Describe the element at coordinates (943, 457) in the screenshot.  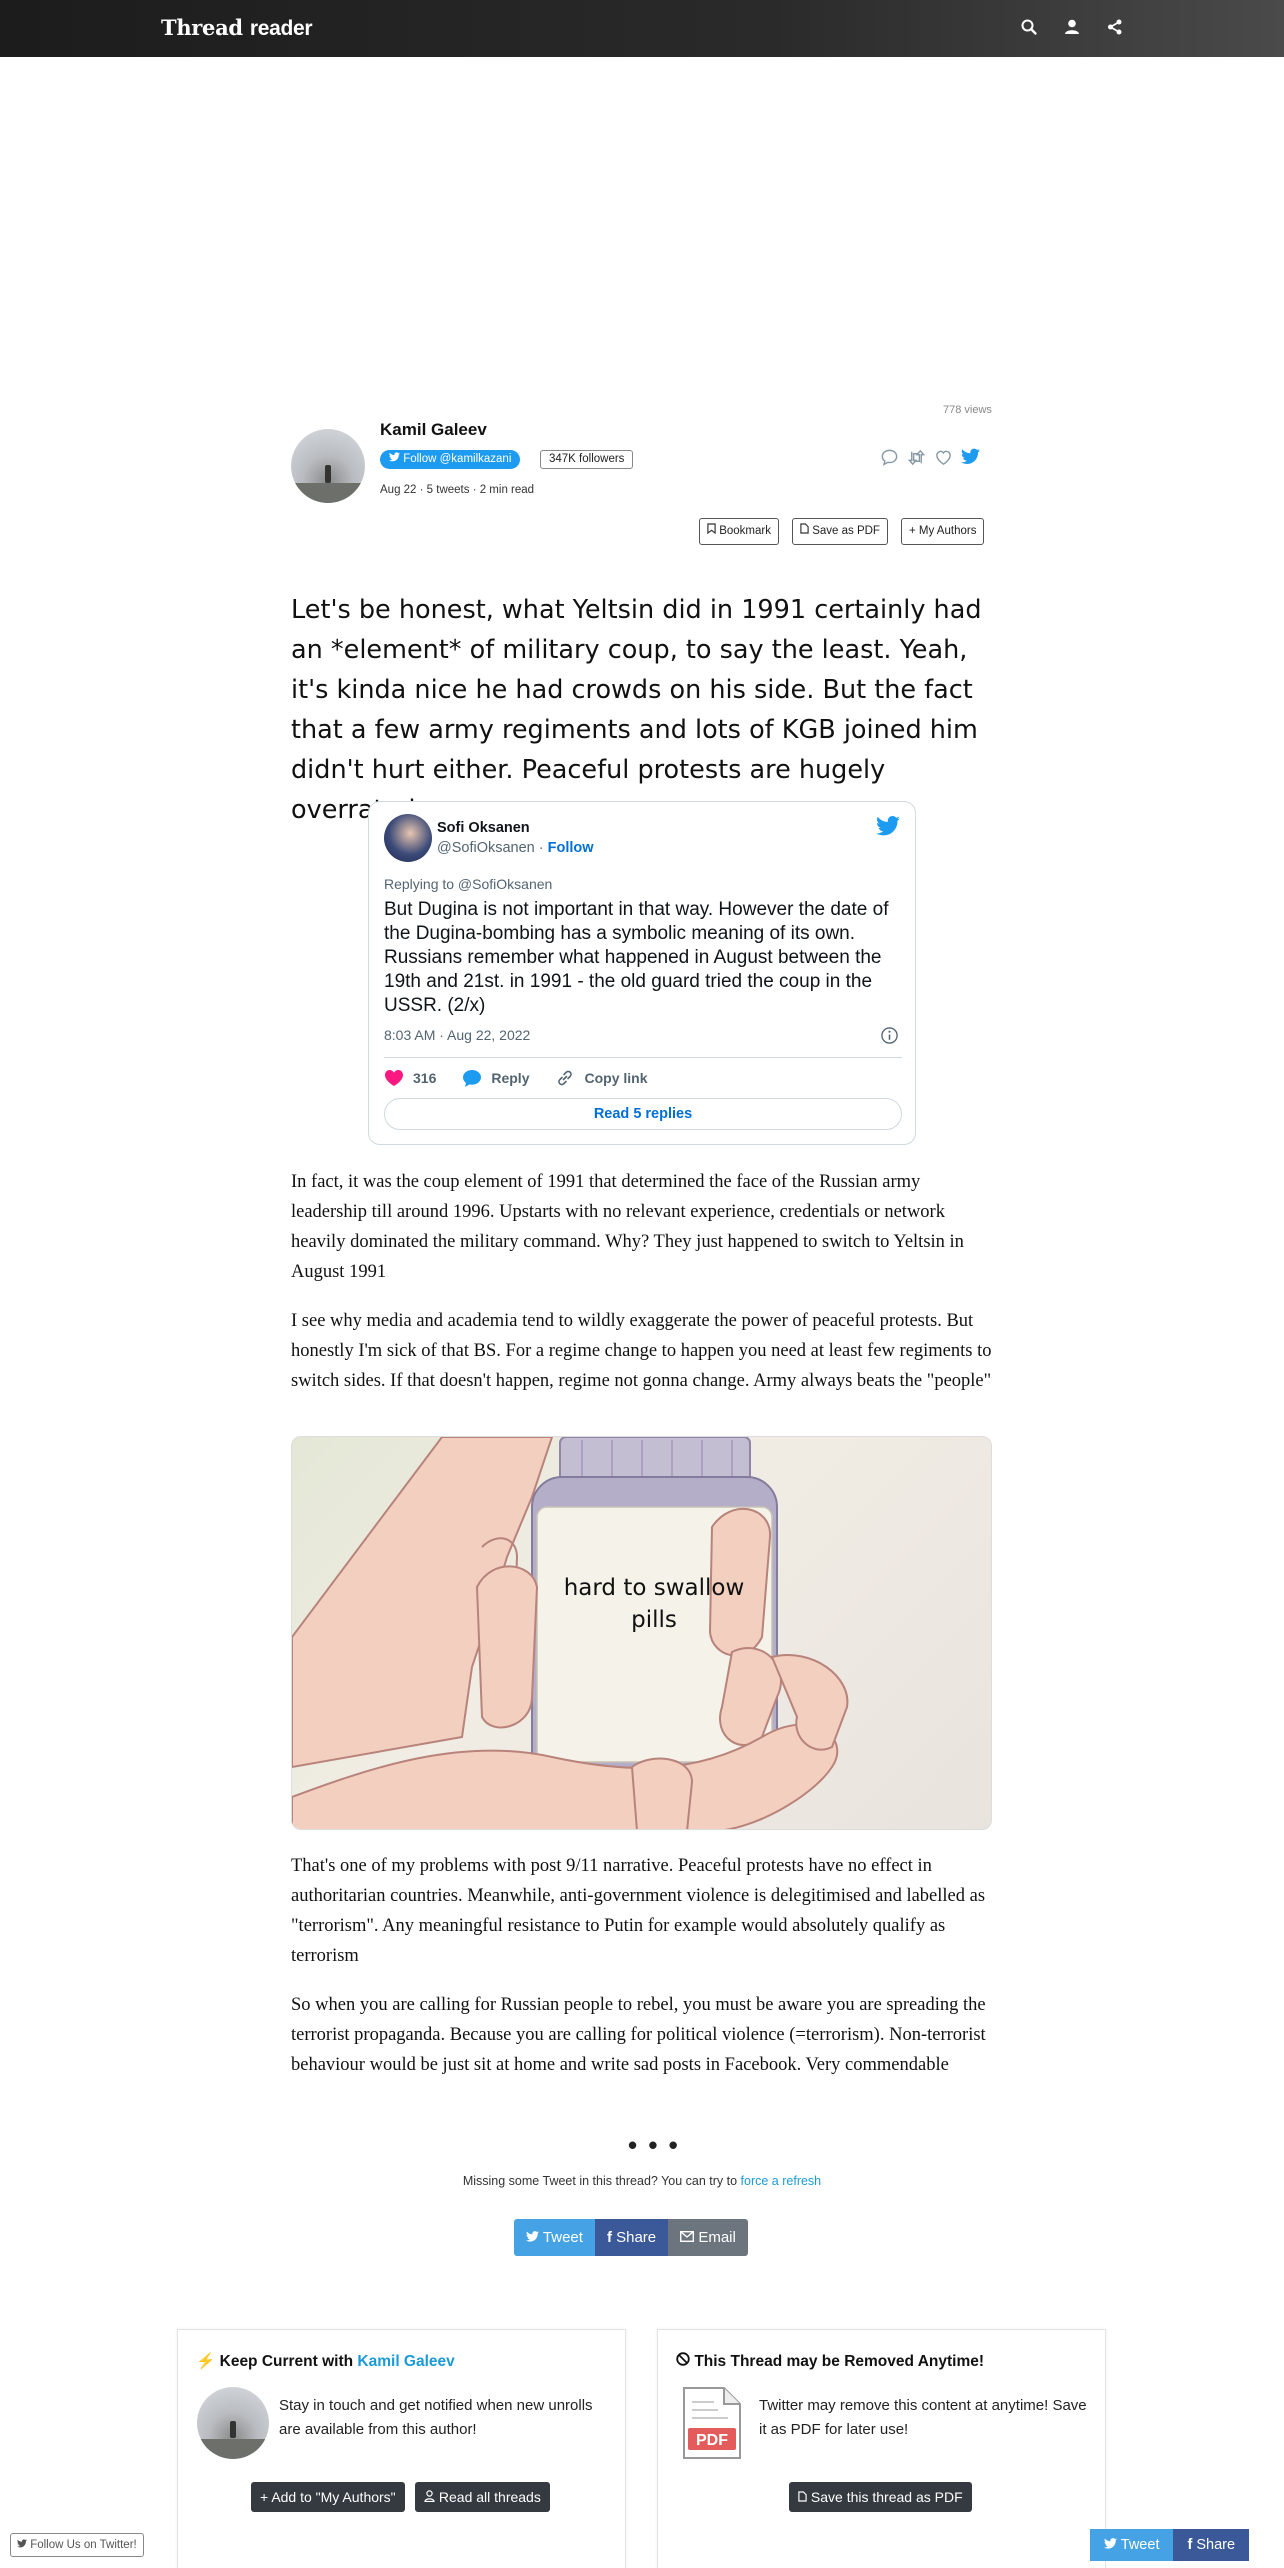
I see `like-icon` at that location.